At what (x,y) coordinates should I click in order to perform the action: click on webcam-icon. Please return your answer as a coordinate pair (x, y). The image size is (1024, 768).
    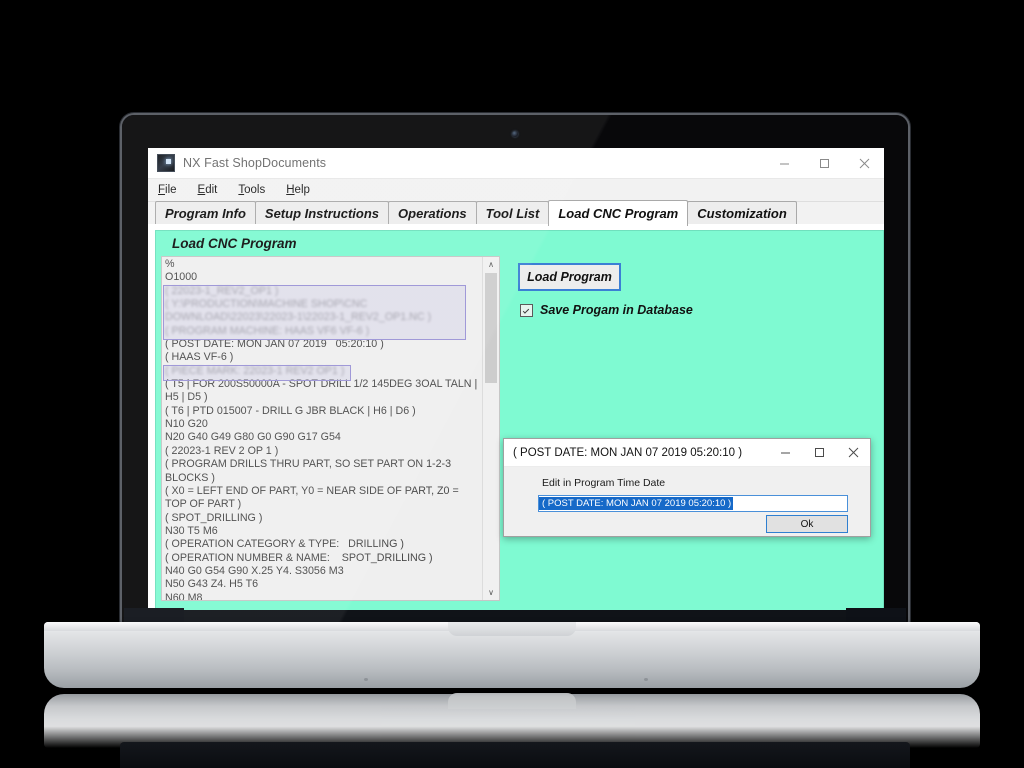
    Looking at the image, I should click on (515, 134).